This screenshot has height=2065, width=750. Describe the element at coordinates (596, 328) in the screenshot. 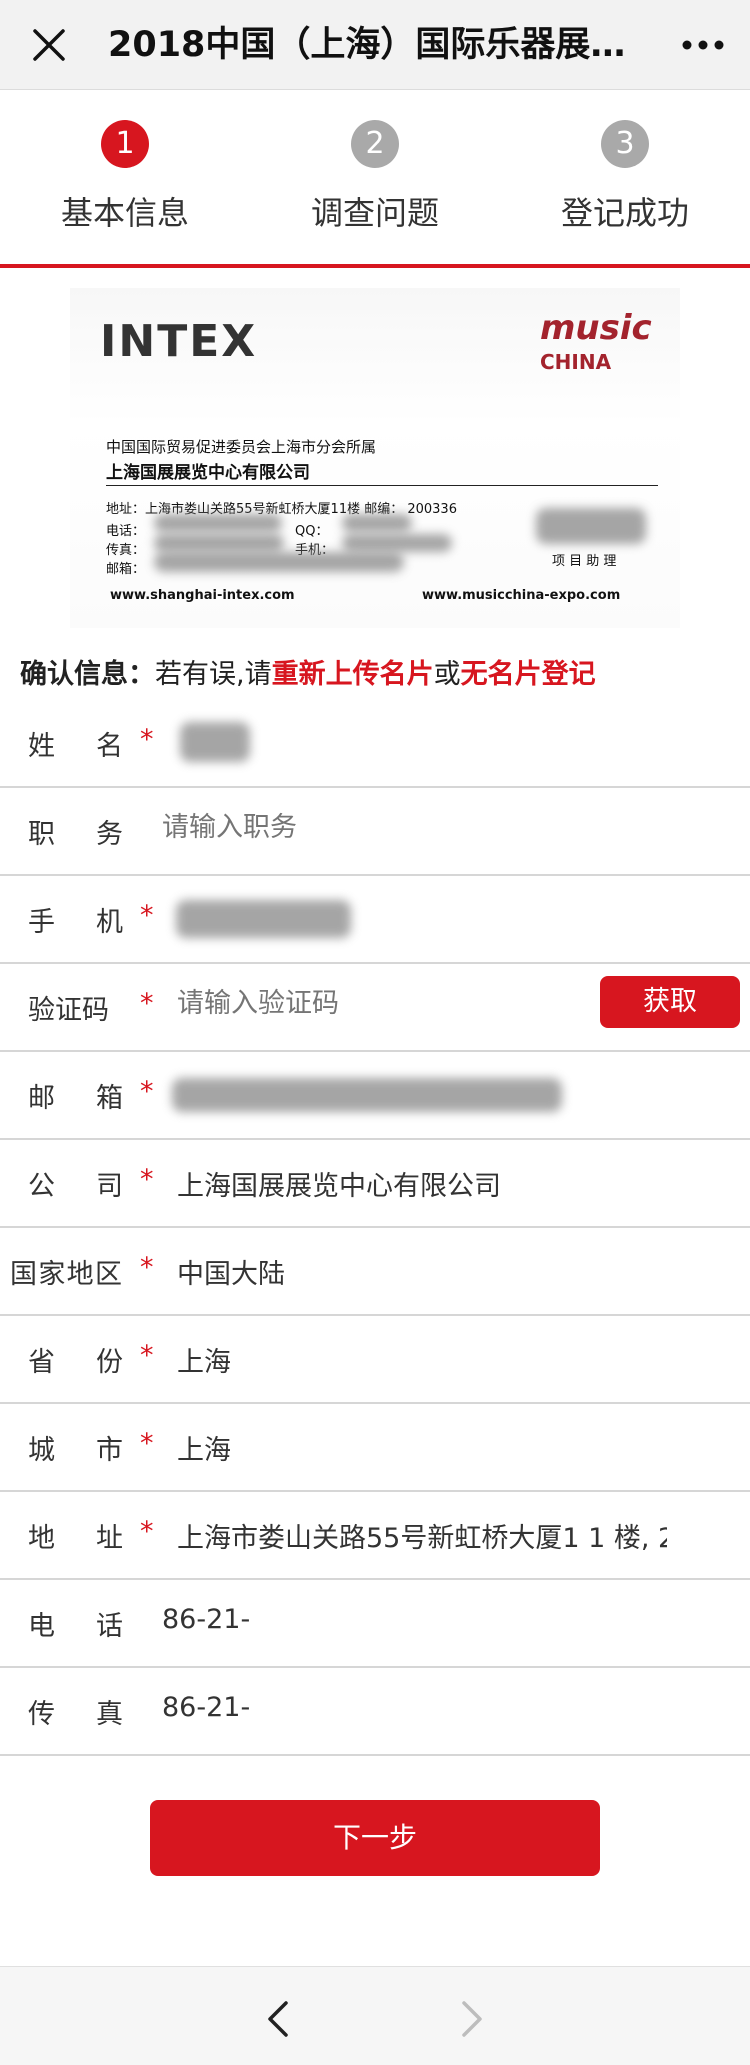

I see `music-china-logo: music` at that location.